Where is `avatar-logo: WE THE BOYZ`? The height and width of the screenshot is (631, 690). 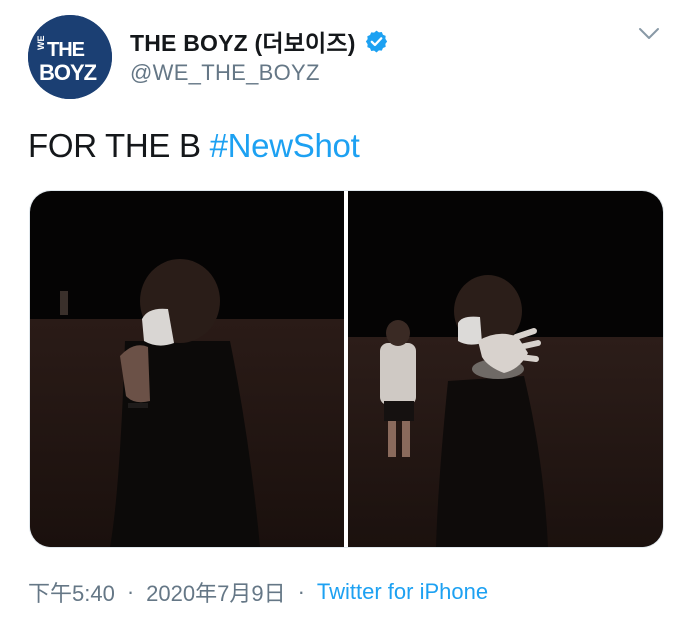
avatar-logo: WE THE BOYZ is located at coordinates (70, 57).